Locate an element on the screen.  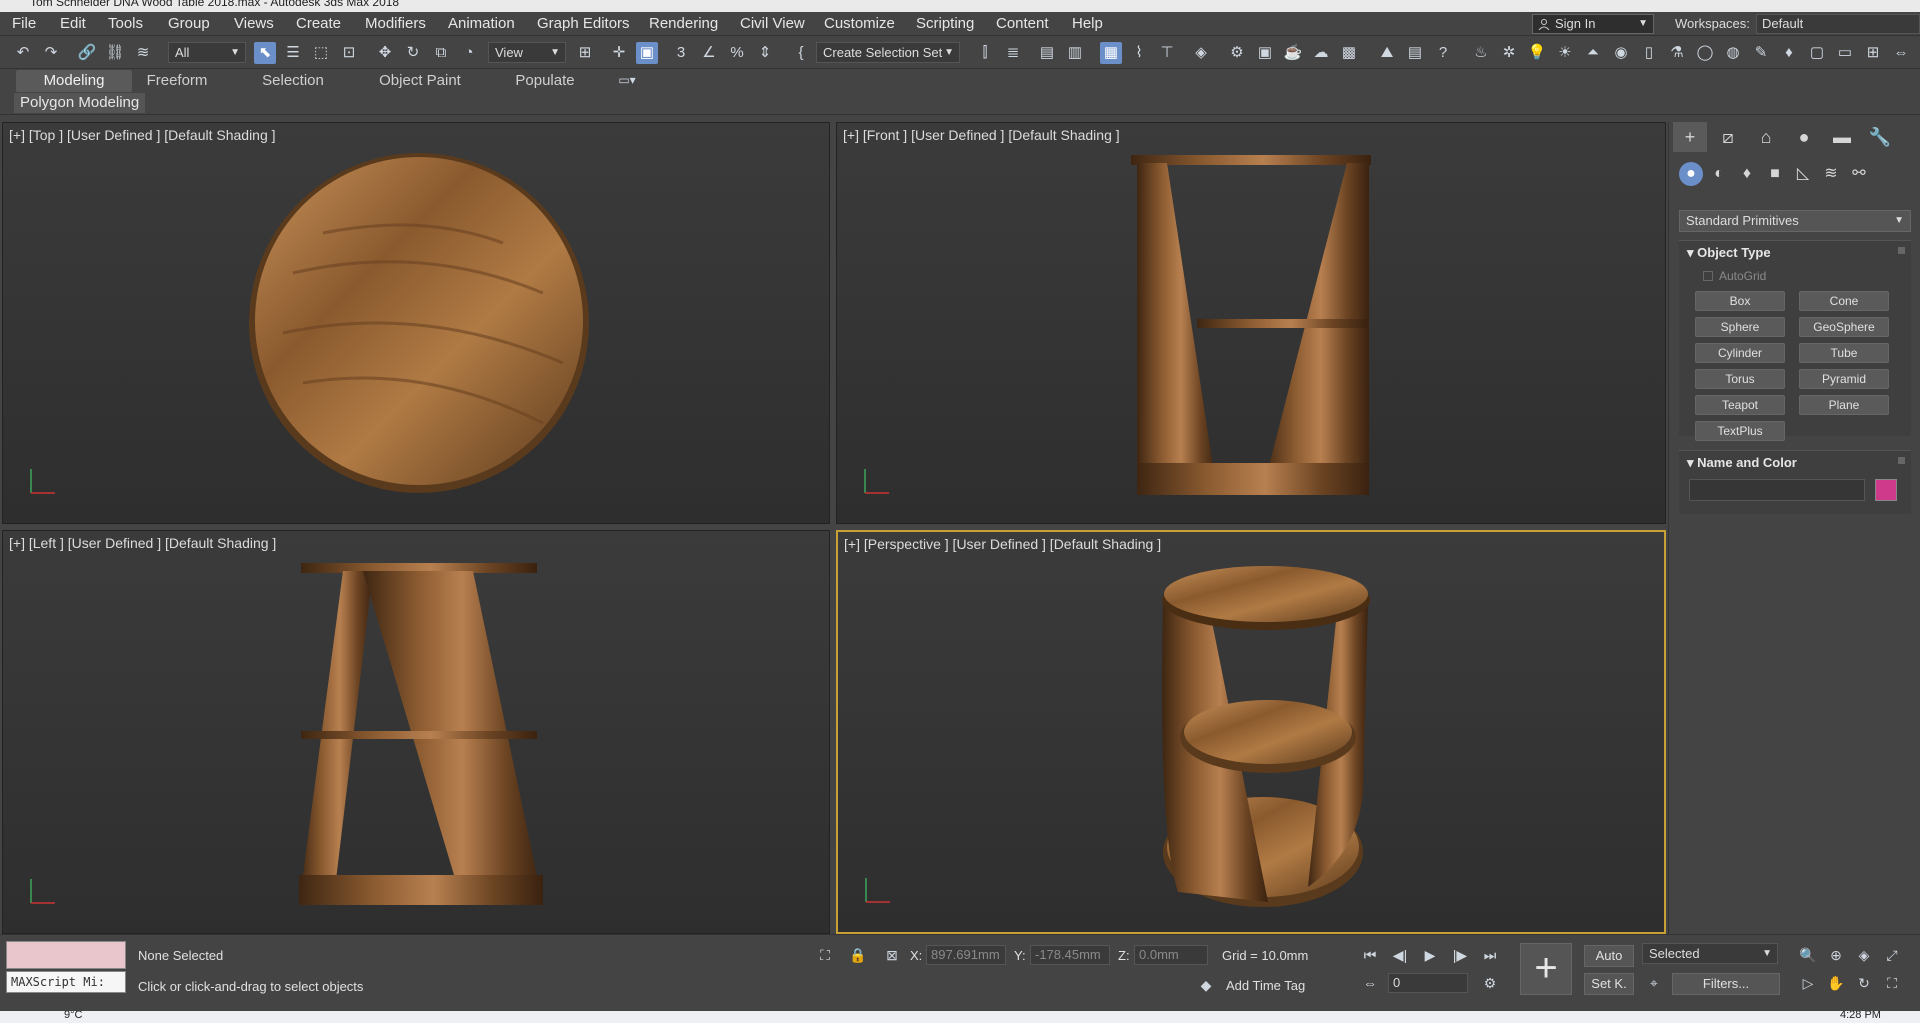
cameras-icon: ■ is located at coordinates (1775, 174).